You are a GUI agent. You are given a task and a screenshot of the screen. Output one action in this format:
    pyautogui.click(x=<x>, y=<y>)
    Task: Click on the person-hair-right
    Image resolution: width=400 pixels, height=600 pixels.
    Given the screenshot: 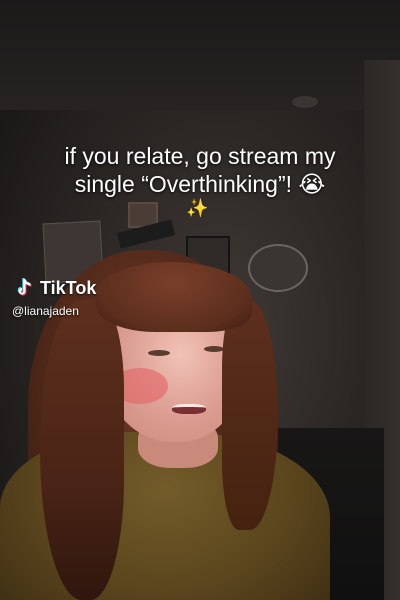 What is the action you would take?
    pyautogui.click(x=250, y=415)
    